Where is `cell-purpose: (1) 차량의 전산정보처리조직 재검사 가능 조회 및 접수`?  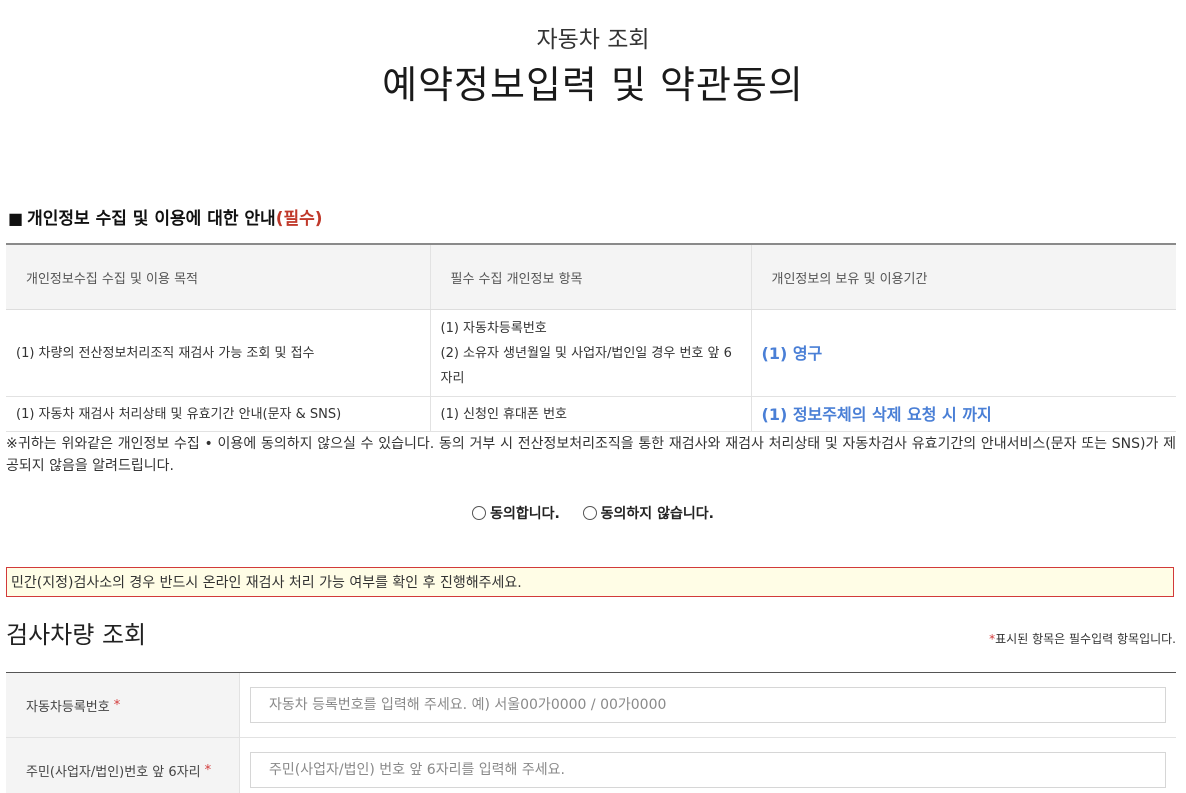
cell-purpose: (1) 차량의 전산정보처리조직 재검사 가능 조회 및 접수 is located at coordinates (218, 353).